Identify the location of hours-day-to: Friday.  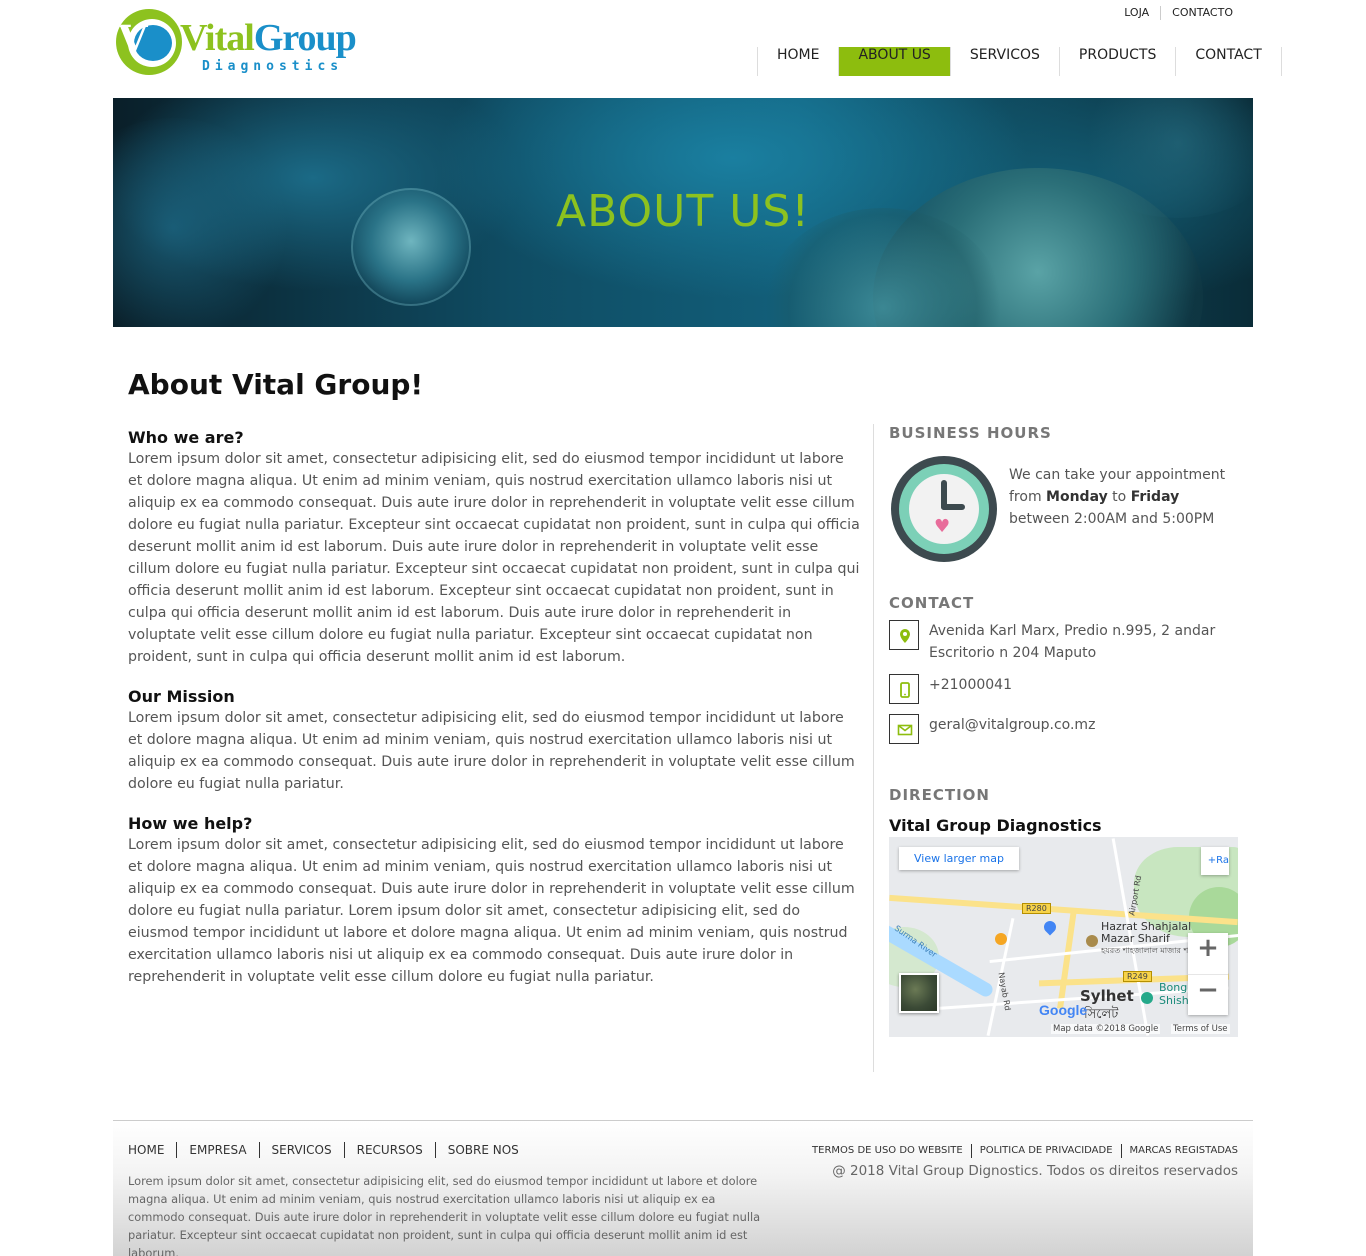
(1155, 497).